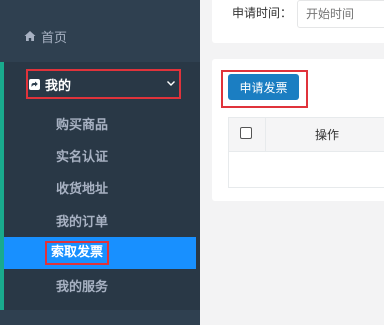 The height and width of the screenshot is (325, 384). Describe the element at coordinates (30, 36) in the screenshot. I see `home-icon` at that location.